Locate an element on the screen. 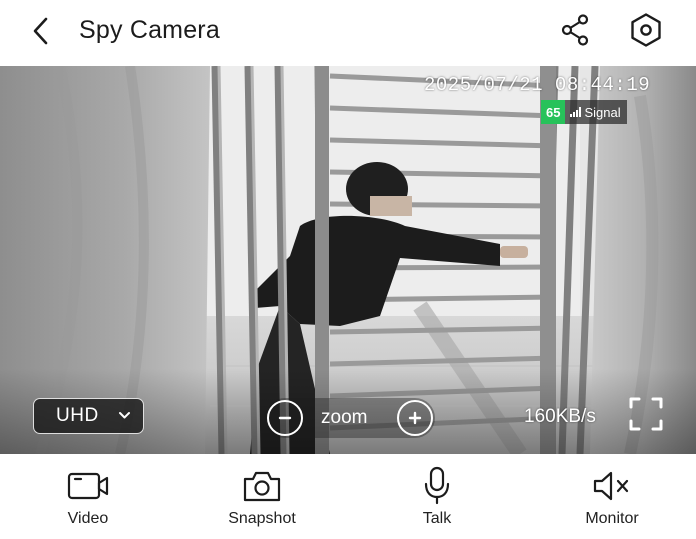 The image size is (696, 539). back-button is located at coordinates (41, 31).